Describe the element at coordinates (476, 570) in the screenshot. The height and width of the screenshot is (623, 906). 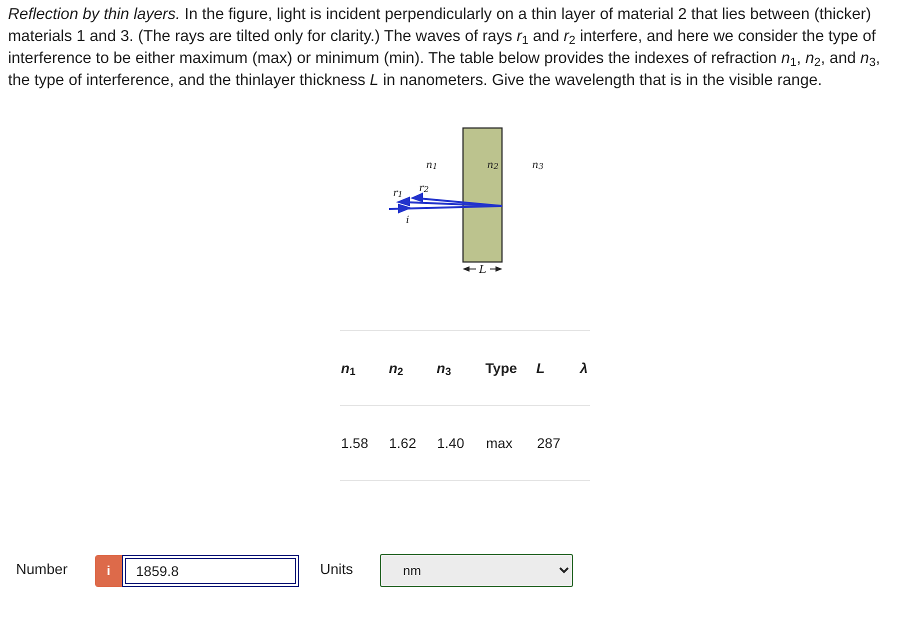
I see `units-select: nm` at that location.